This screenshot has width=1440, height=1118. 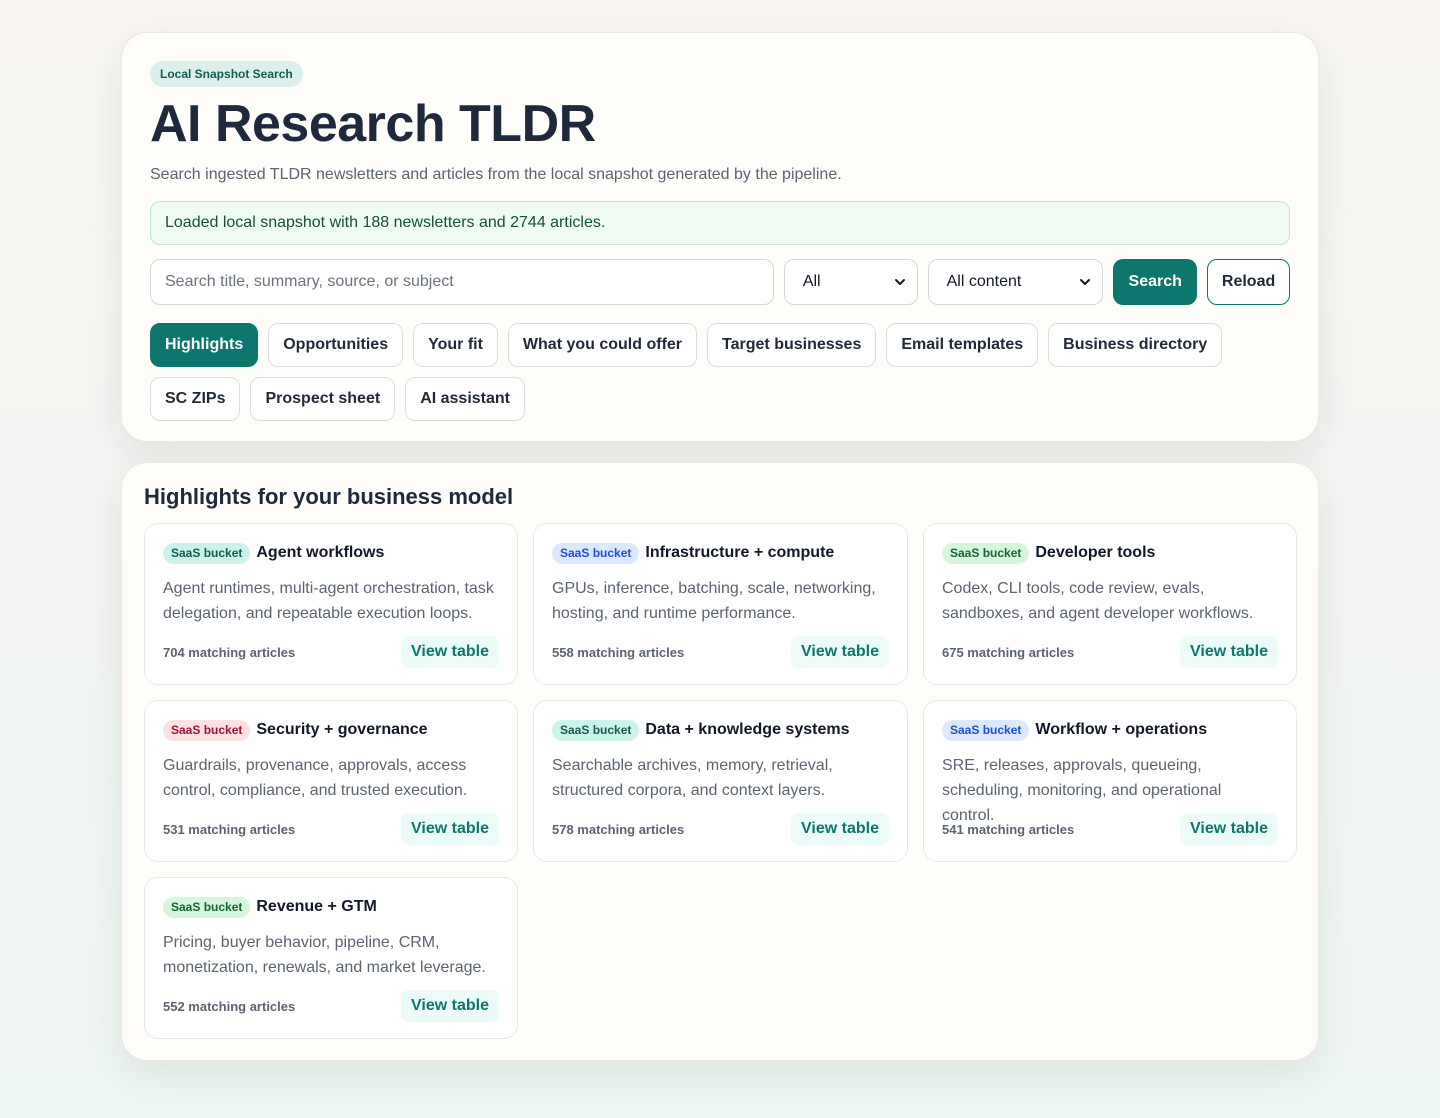 What do you see at coordinates (229, 652) in the screenshot?
I see `article-count: 704 matching articles` at bounding box center [229, 652].